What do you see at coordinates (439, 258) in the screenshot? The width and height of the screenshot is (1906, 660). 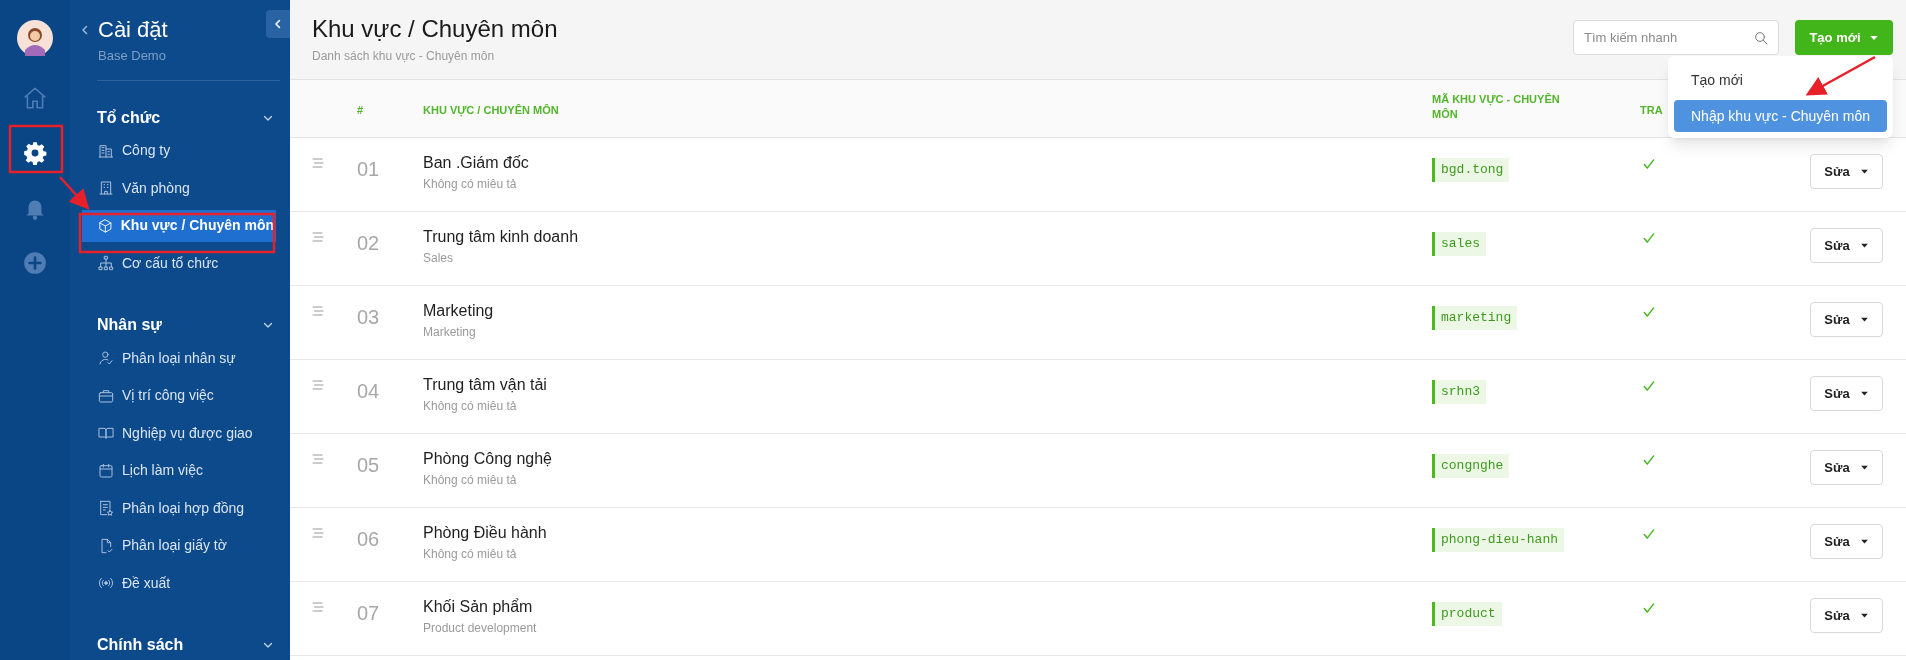 I see `row-description: Sales` at bounding box center [439, 258].